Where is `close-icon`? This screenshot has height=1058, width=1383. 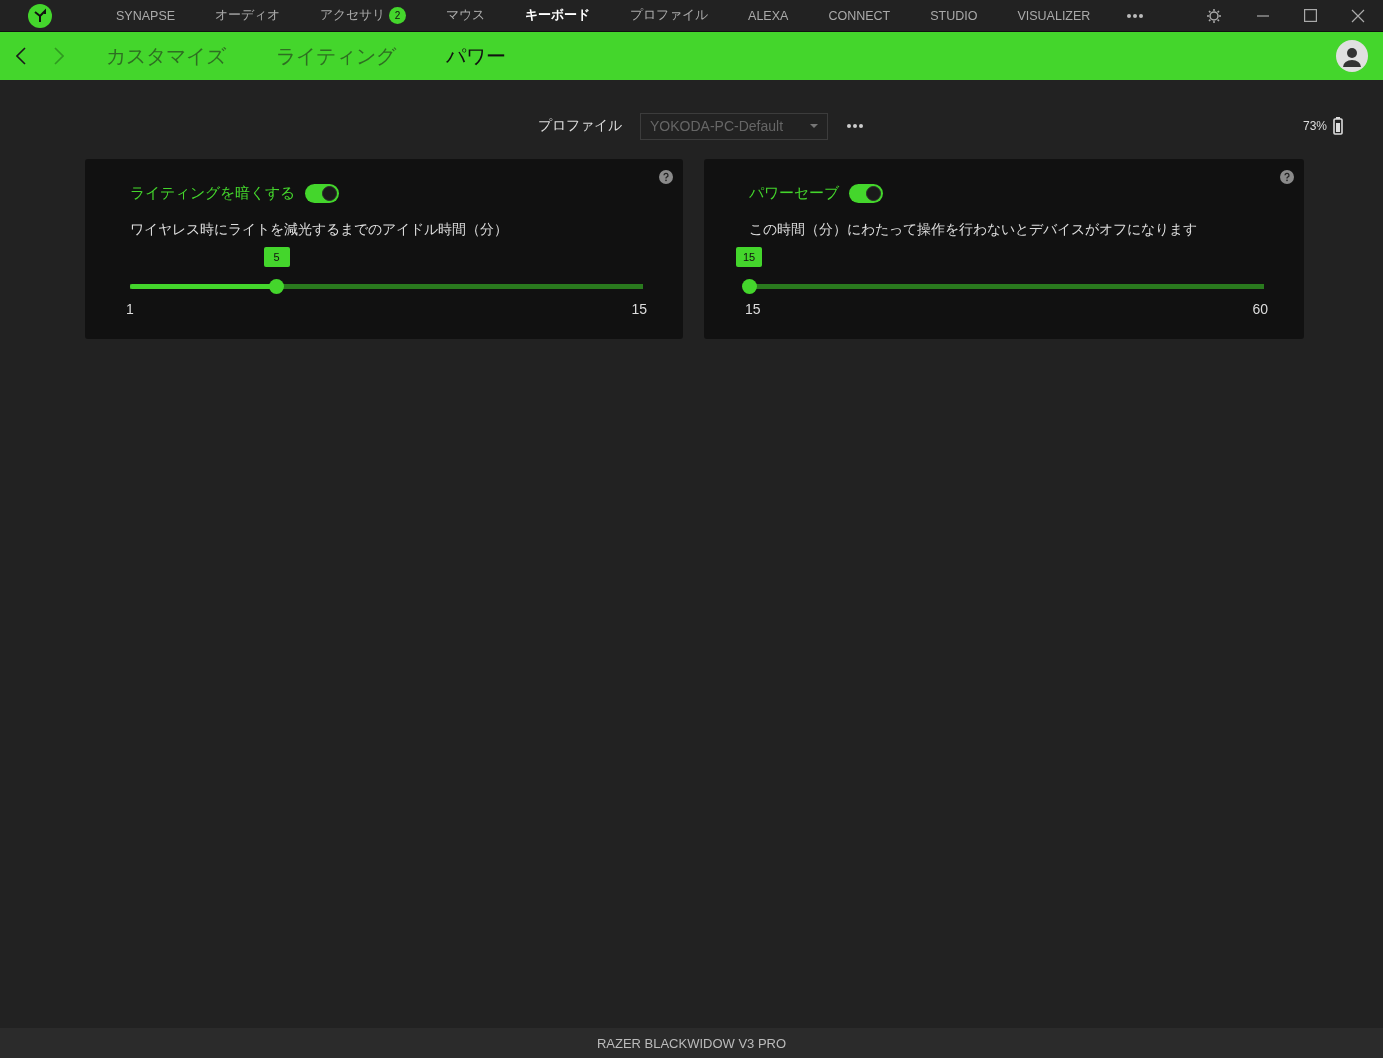 close-icon is located at coordinates (1358, 15).